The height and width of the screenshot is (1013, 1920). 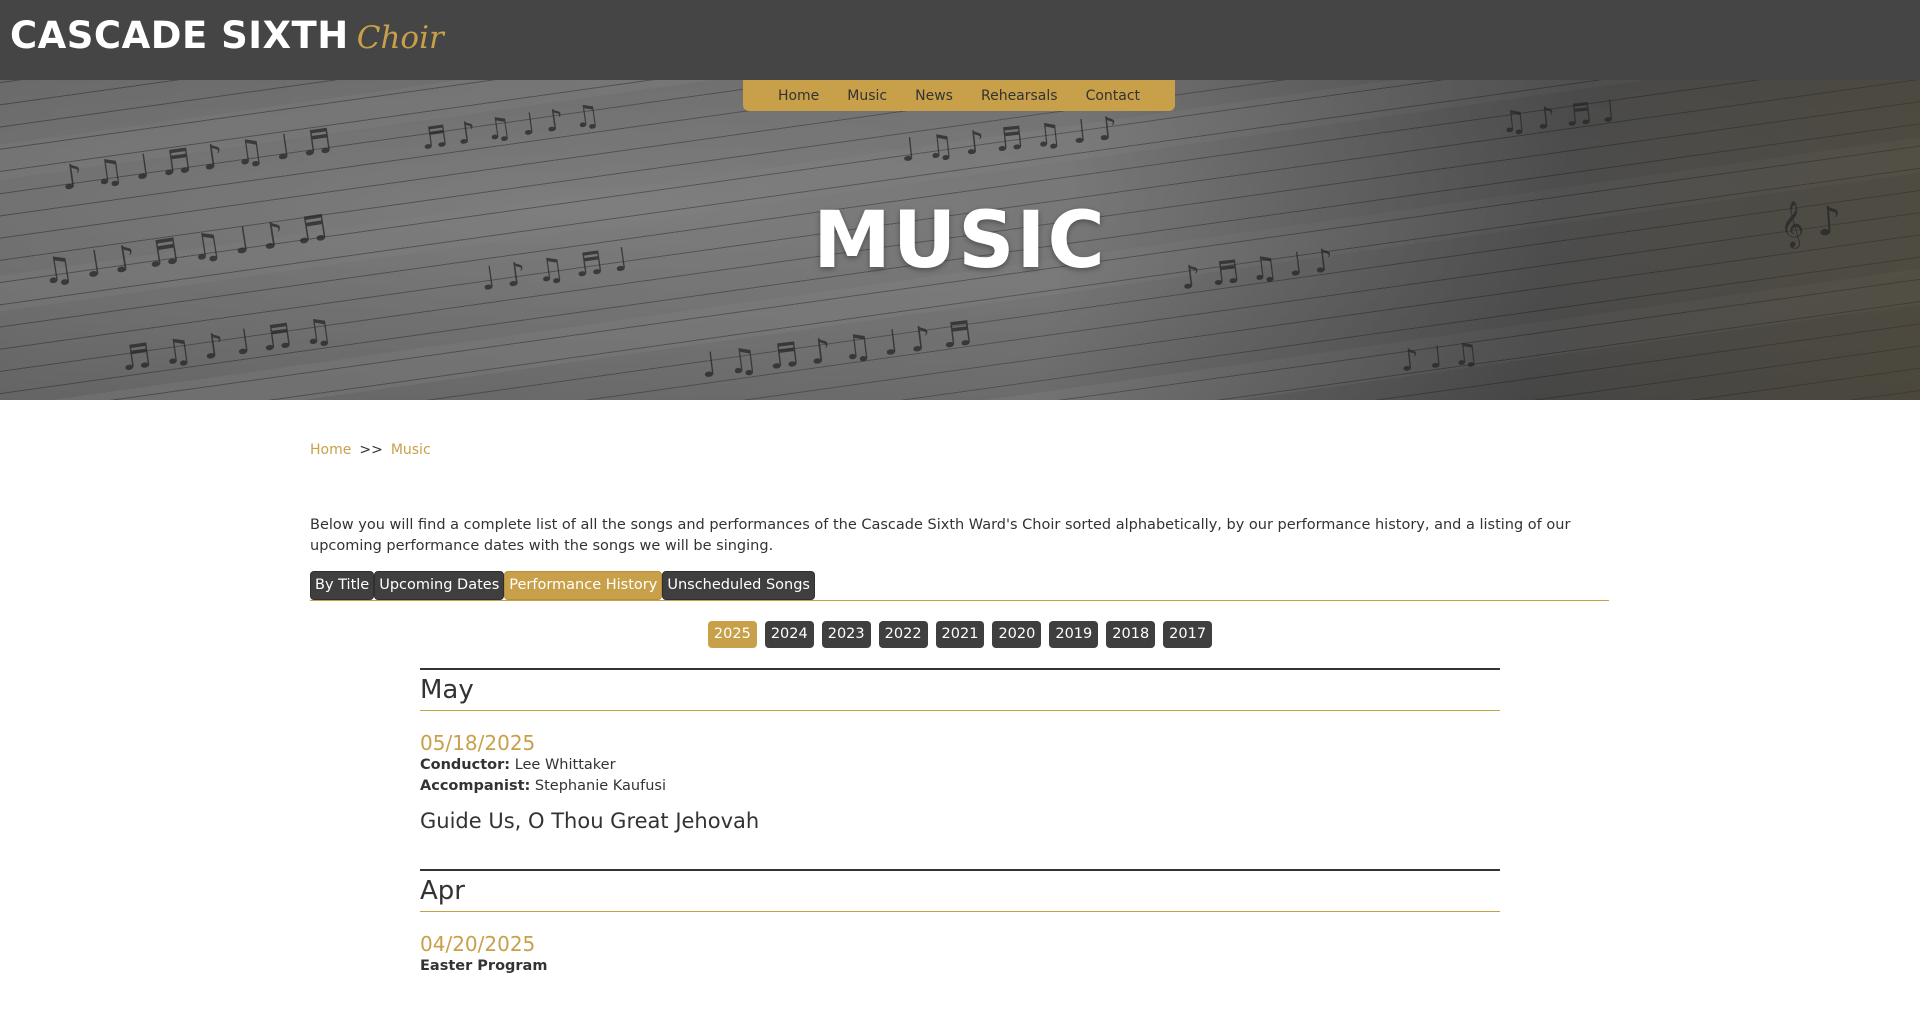 I want to click on nav-news: News, so click(x=934, y=96).